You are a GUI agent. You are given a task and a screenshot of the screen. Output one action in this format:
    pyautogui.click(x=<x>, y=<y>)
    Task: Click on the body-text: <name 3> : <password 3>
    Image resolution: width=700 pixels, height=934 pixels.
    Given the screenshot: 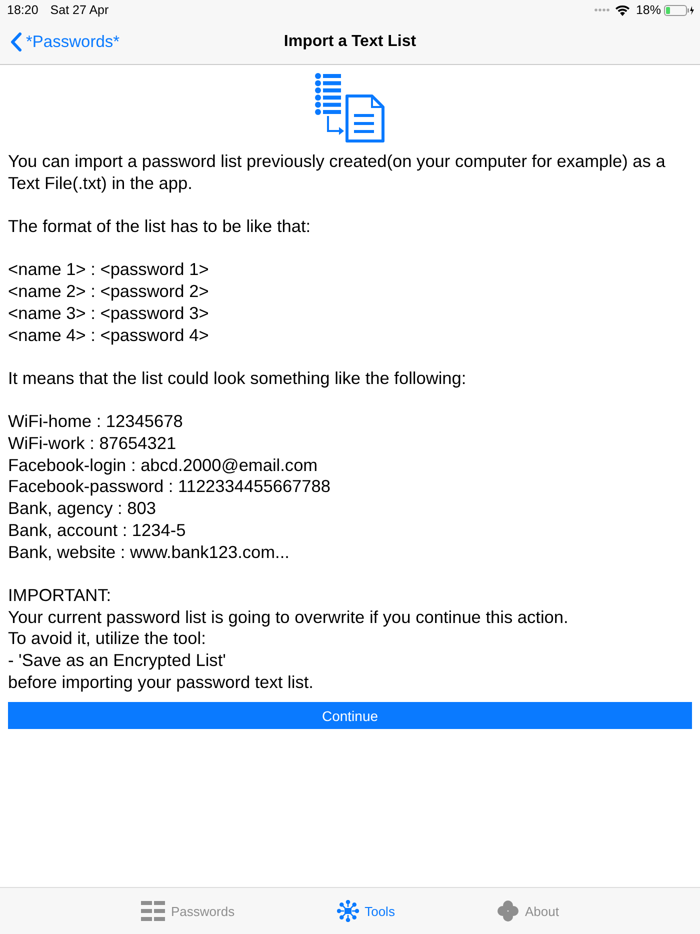 What is the action you would take?
    pyautogui.click(x=108, y=313)
    